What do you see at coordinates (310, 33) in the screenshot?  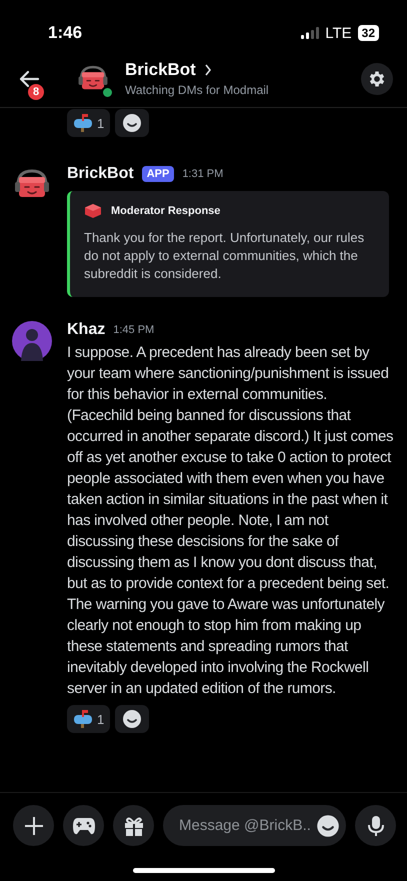 I see `signal-icon` at bounding box center [310, 33].